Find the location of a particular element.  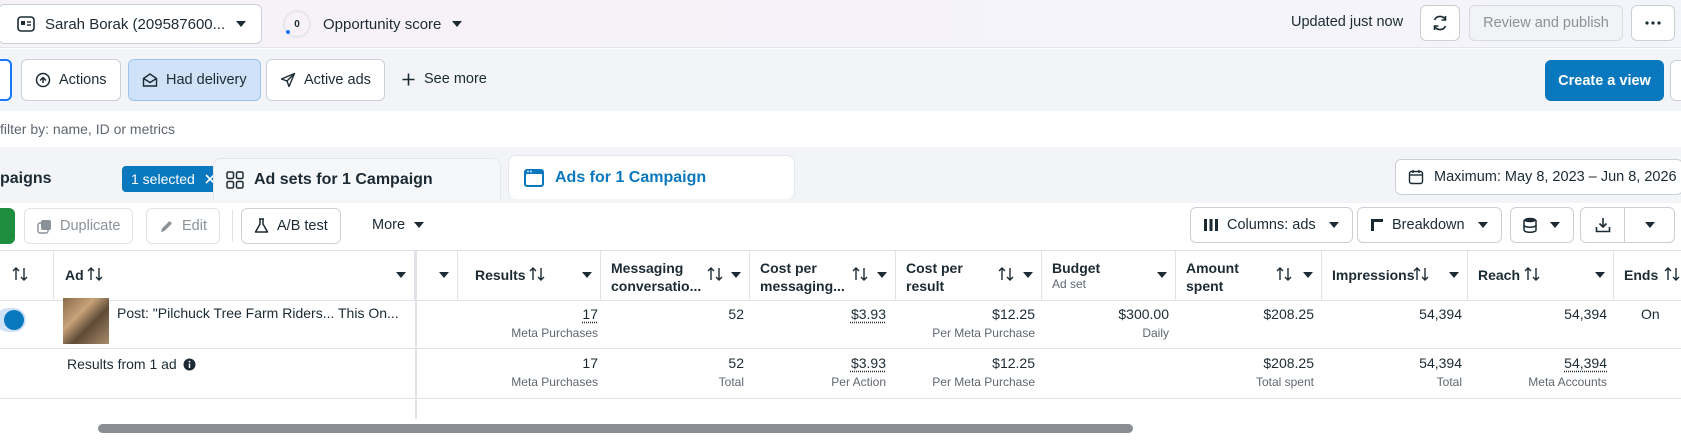

summary-cost-result: $12.25 Per Meta Purchase is located at coordinates (965, 372).